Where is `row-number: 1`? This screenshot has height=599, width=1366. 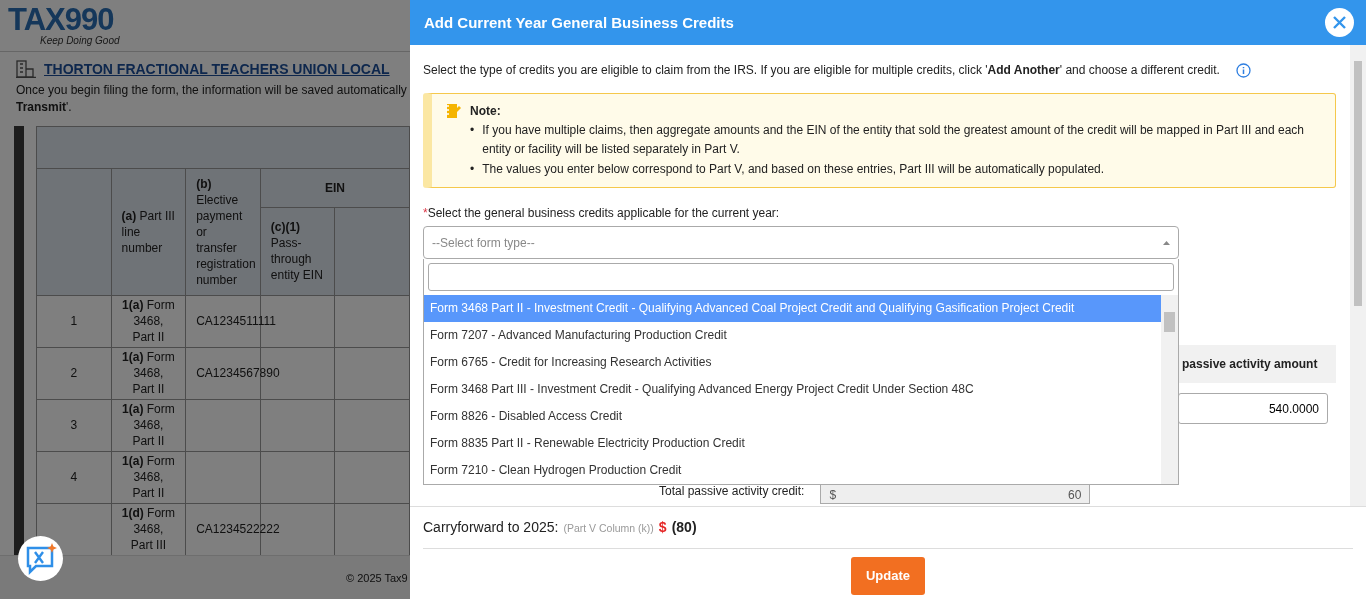 row-number: 1 is located at coordinates (74, 321).